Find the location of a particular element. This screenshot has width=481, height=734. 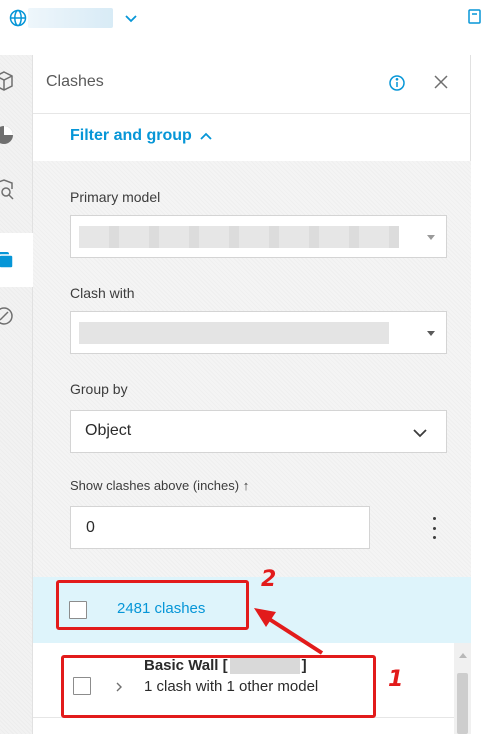

row-checkbox is located at coordinates (82, 686).